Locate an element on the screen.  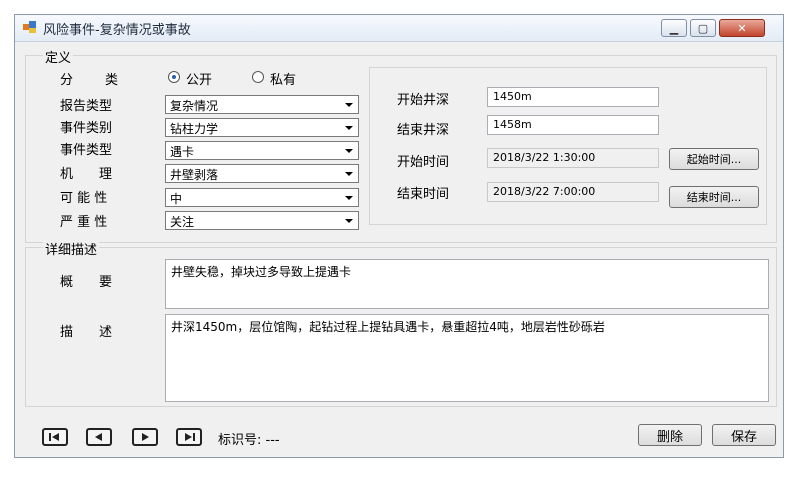
event-type-value: 遇卡 is located at coordinates (182, 152).